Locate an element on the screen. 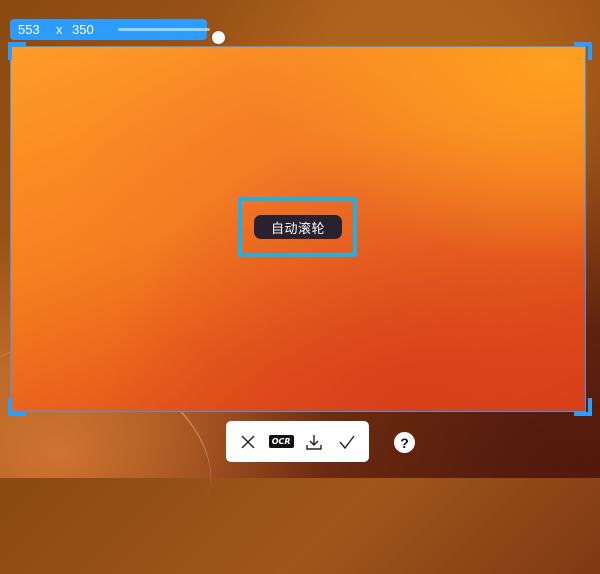 This screenshot has width=600, height=574. cancel-button is located at coordinates (248, 442).